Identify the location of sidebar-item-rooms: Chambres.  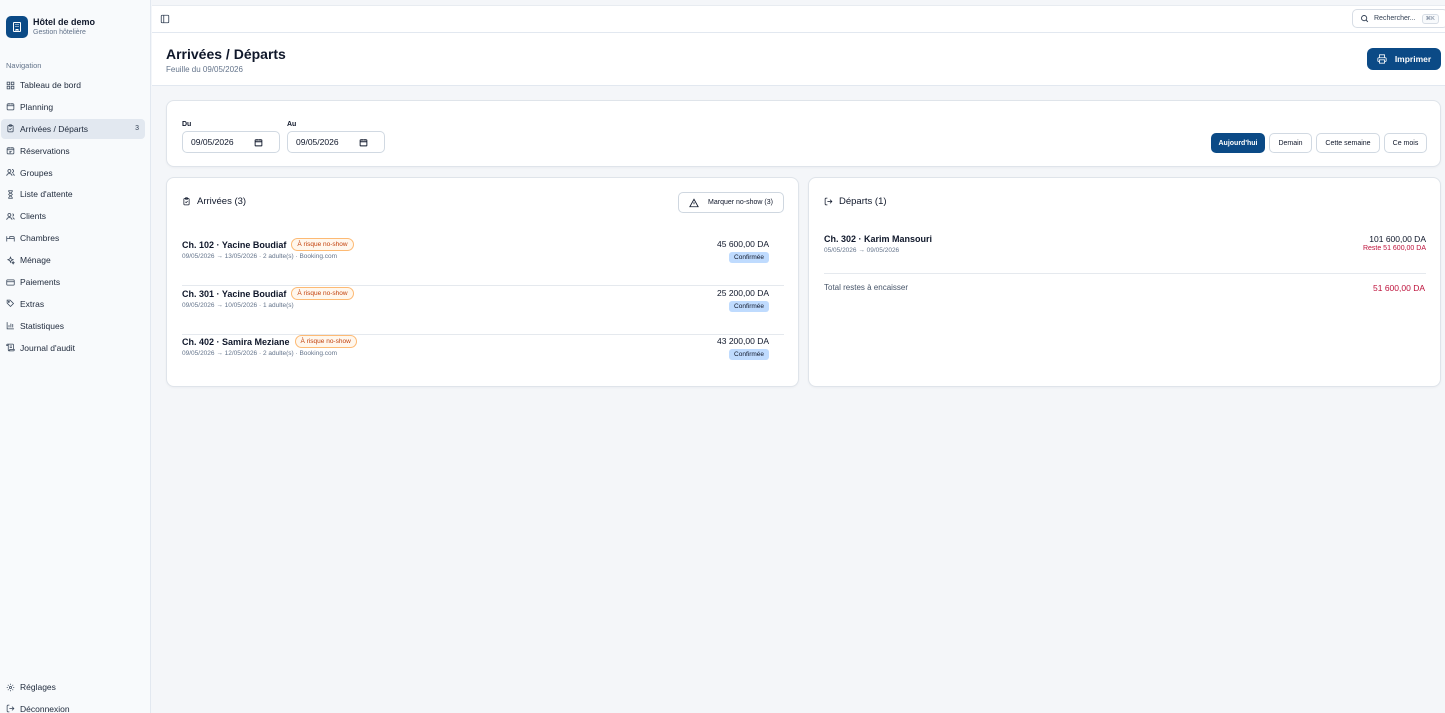
(73, 238).